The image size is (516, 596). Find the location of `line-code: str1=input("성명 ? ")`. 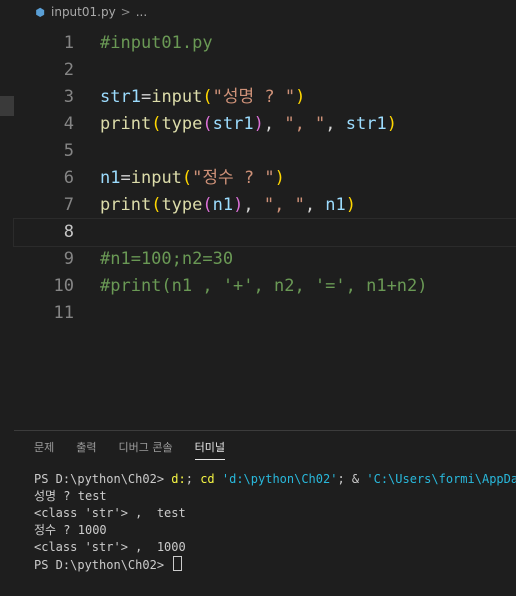

line-code: str1=input("성명 ? ") is located at coordinates (202, 97).